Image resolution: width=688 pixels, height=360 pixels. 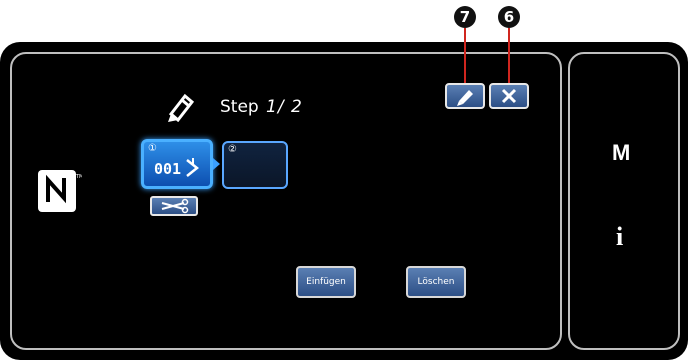 I want to click on step-counter: 1/ 2, so click(x=284, y=107).